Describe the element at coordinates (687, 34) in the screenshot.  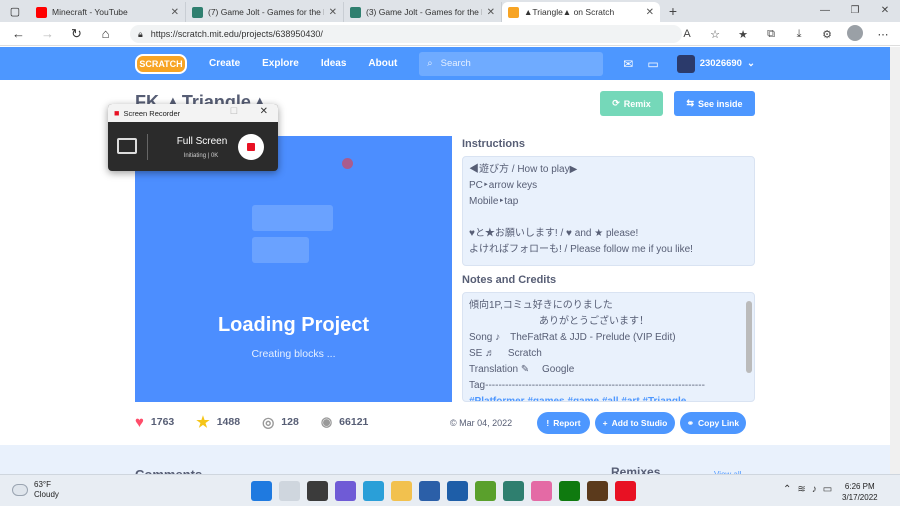
I see `read-aloud-icon: A` at that location.